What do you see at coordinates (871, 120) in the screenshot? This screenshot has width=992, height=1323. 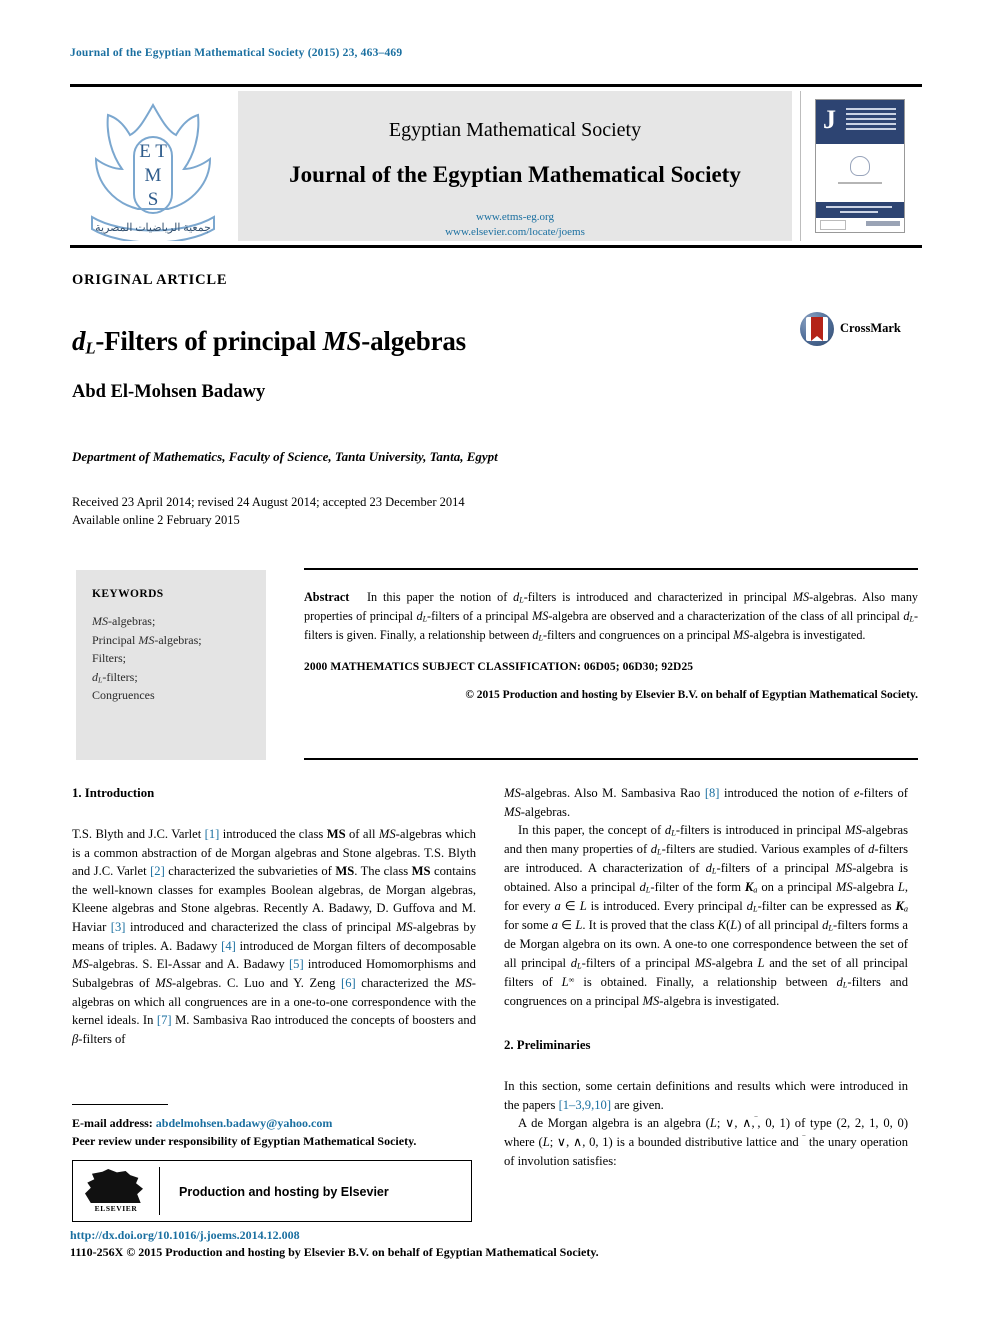 I see `cover-title-lines` at bounding box center [871, 120].